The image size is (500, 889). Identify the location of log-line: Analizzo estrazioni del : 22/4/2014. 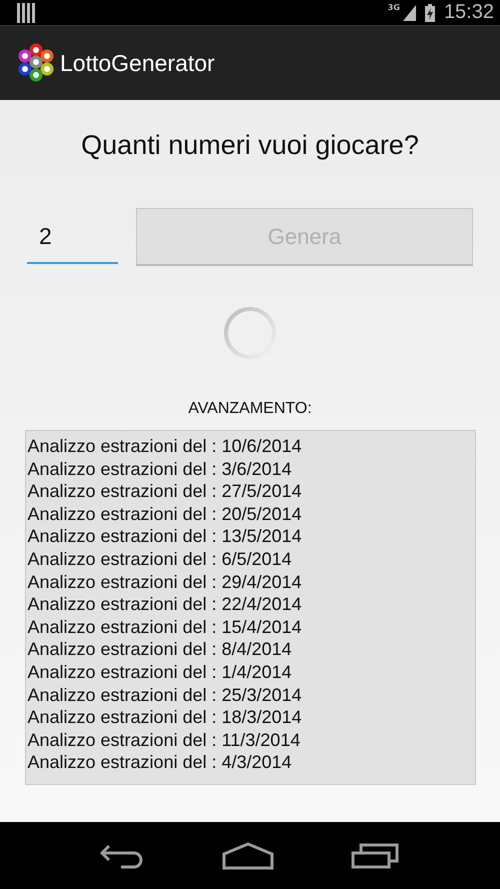
(164, 604).